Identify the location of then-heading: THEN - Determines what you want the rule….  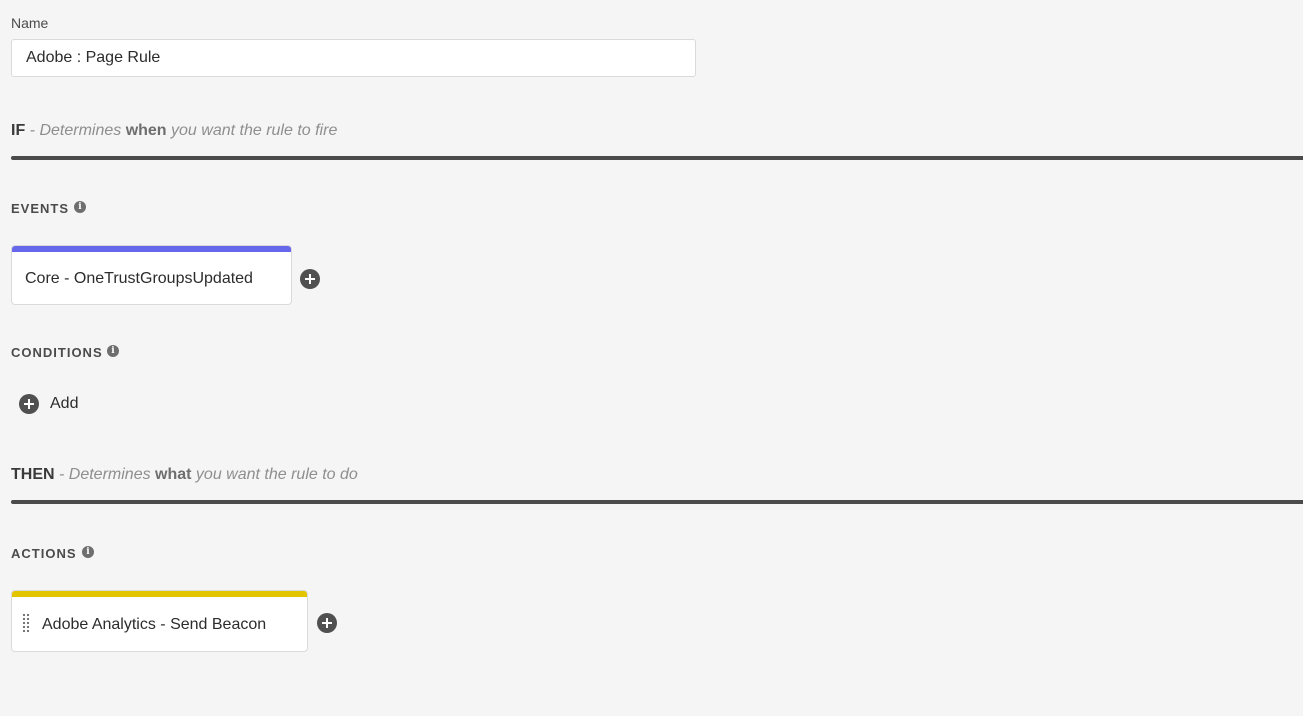
(184, 475).